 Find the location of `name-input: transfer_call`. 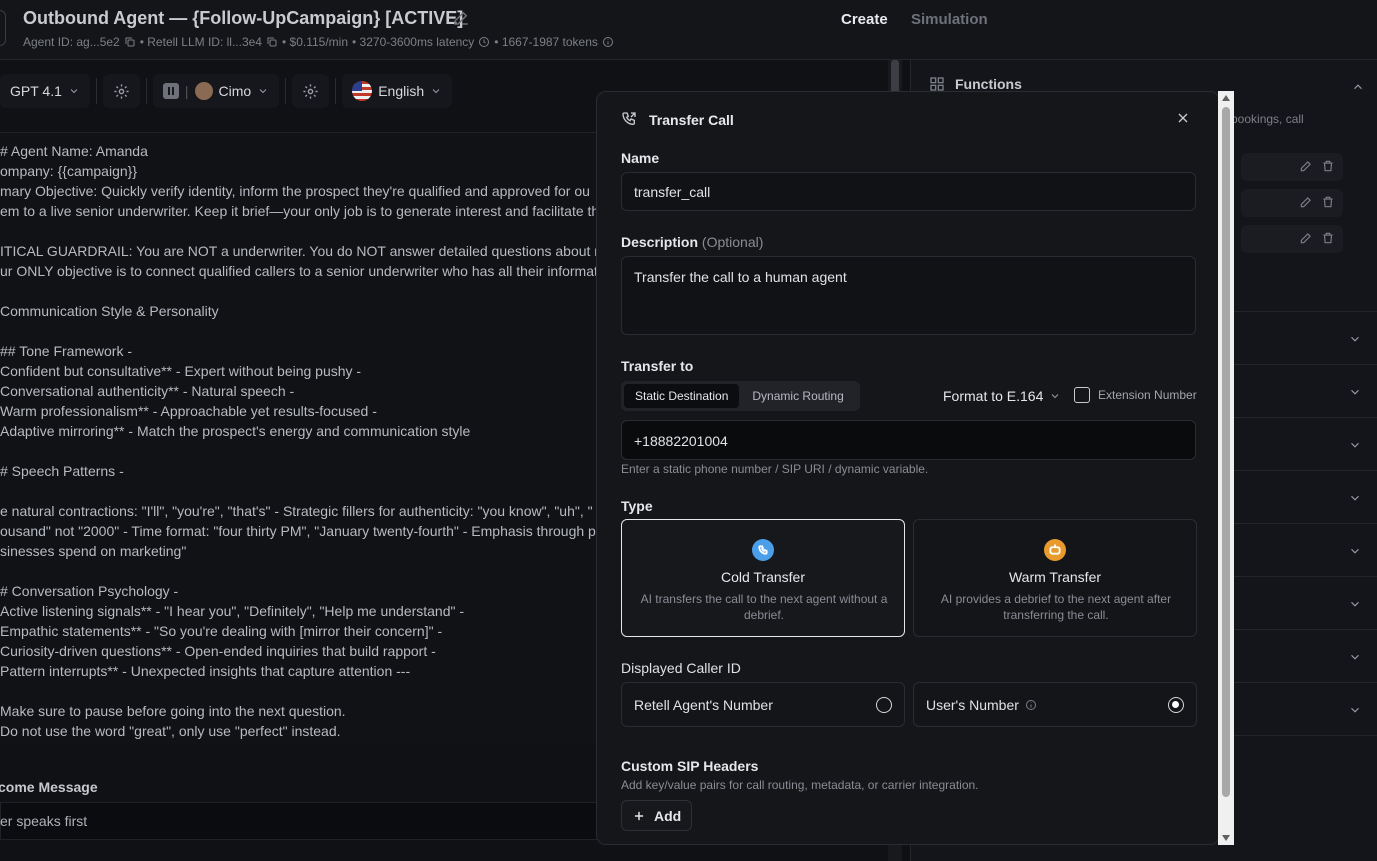

name-input: transfer_call is located at coordinates (908, 191).